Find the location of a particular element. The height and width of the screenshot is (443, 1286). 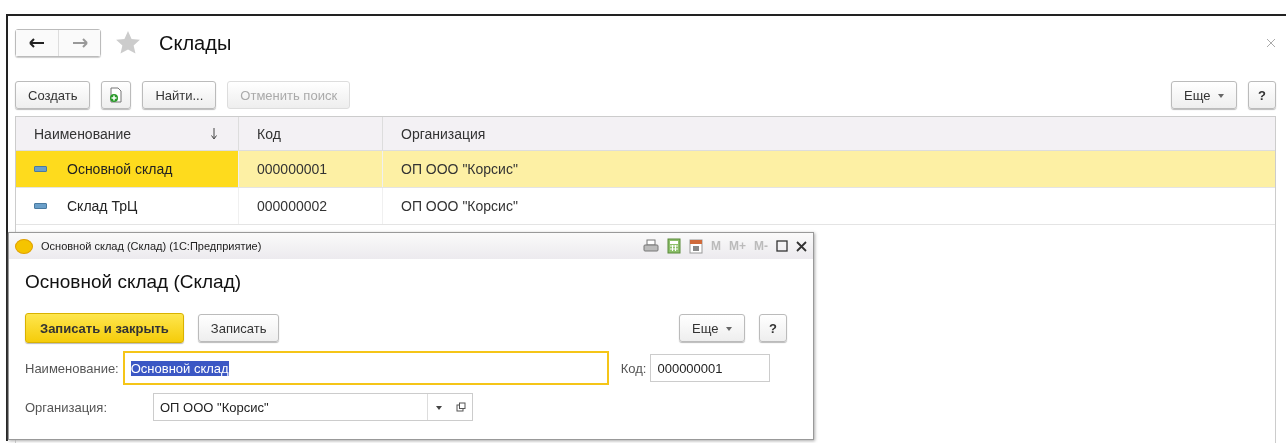

name-field: Основной склад is located at coordinates (365, 368).